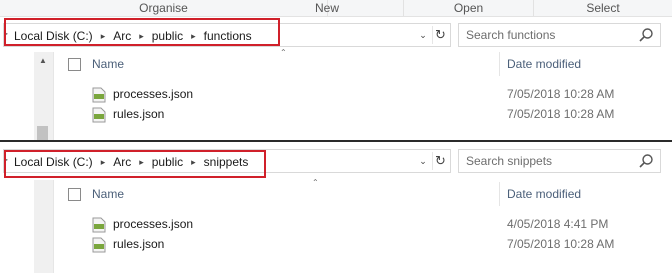  I want to click on ribbon-group-labels: Organise New Open Select, so click(336, 8).